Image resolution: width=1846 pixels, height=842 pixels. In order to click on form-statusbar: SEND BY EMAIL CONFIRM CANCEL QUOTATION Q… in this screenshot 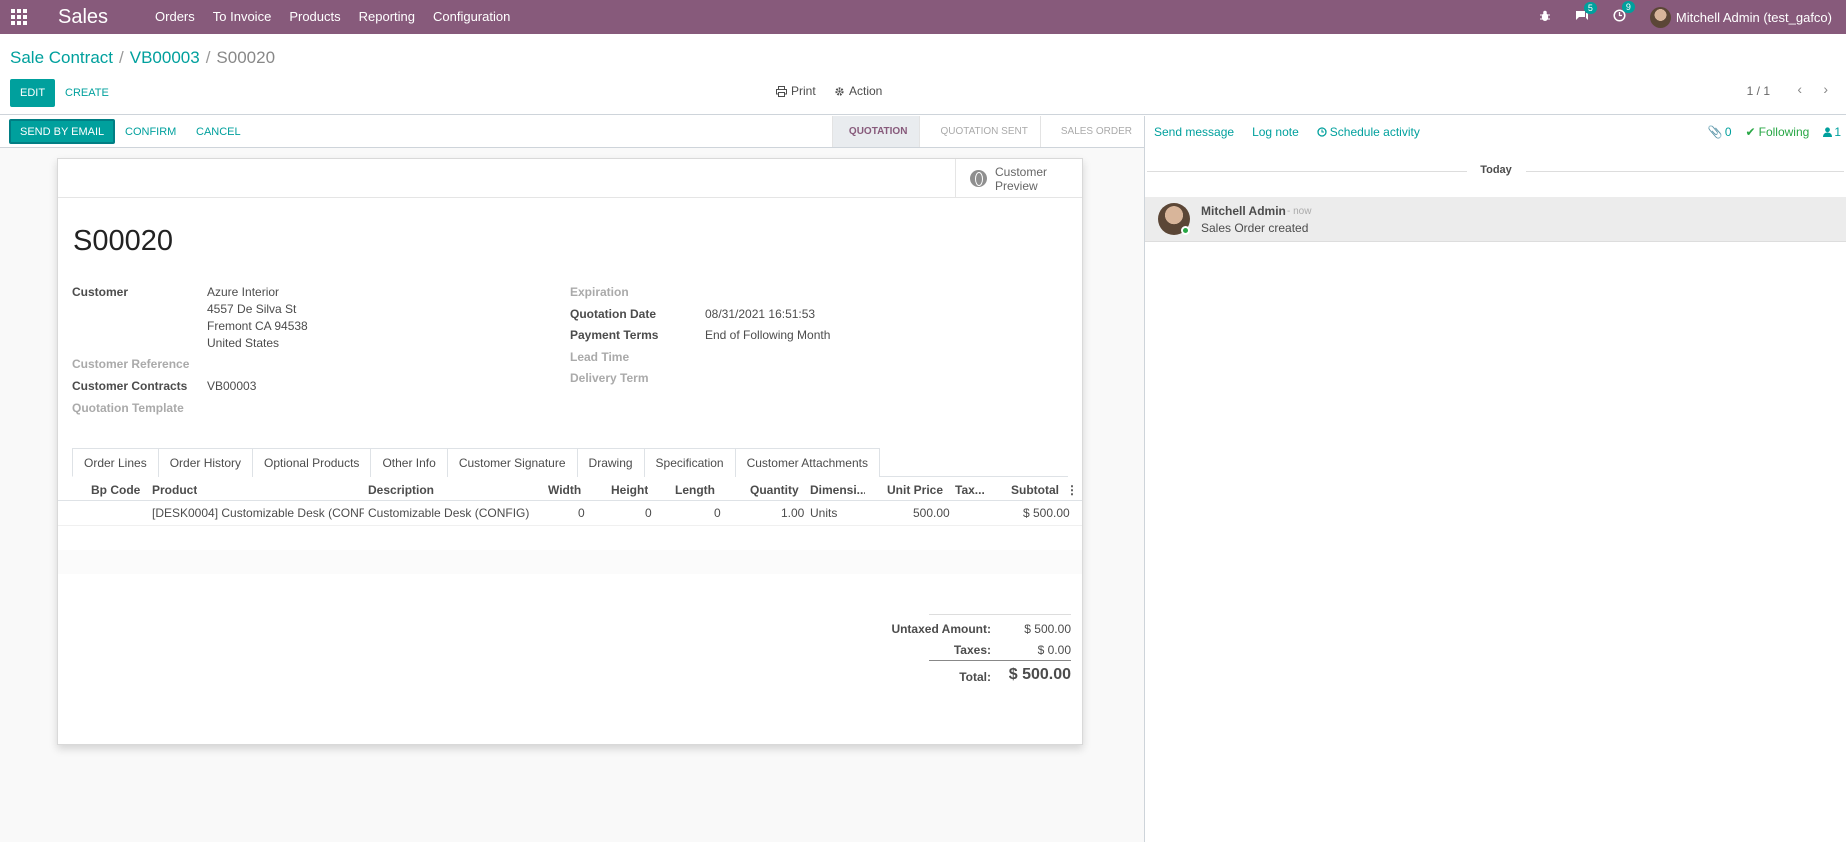, I will do `click(572, 132)`.